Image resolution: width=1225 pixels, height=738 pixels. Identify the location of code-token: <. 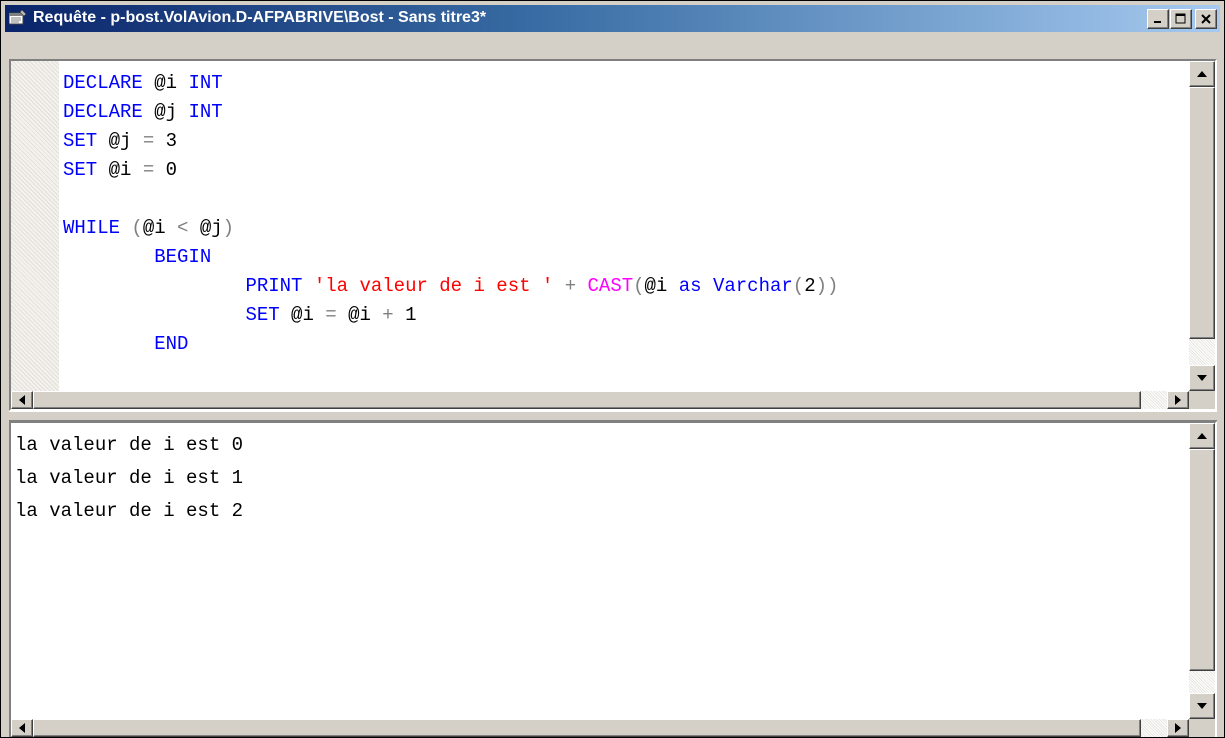
(188, 228).